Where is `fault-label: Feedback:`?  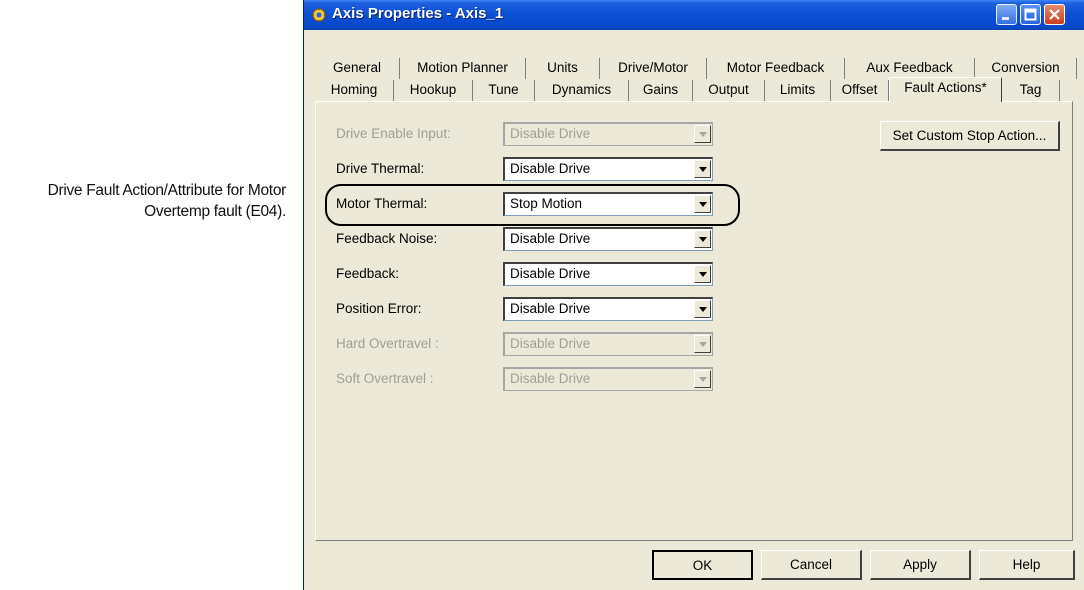
fault-label: Feedback: is located at coordinates (368, 273).